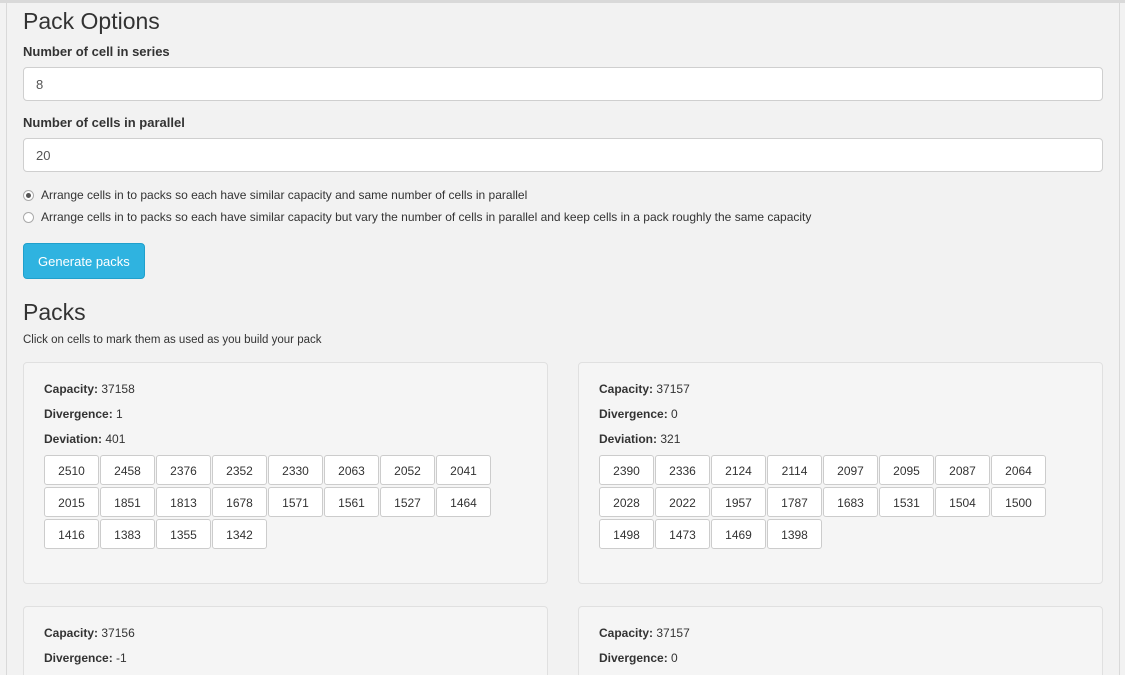 This screenshot has height=675, width=1125. What do you see at coordinates (407, 470) in the screenshot?
I see `cell-button: 2052` at bounding box center [407, 470].